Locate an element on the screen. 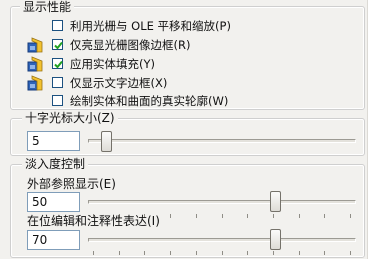 This screenshot has height=259, width=368. display-performance-title: 显示性能 is located at coordinates (47, 7).